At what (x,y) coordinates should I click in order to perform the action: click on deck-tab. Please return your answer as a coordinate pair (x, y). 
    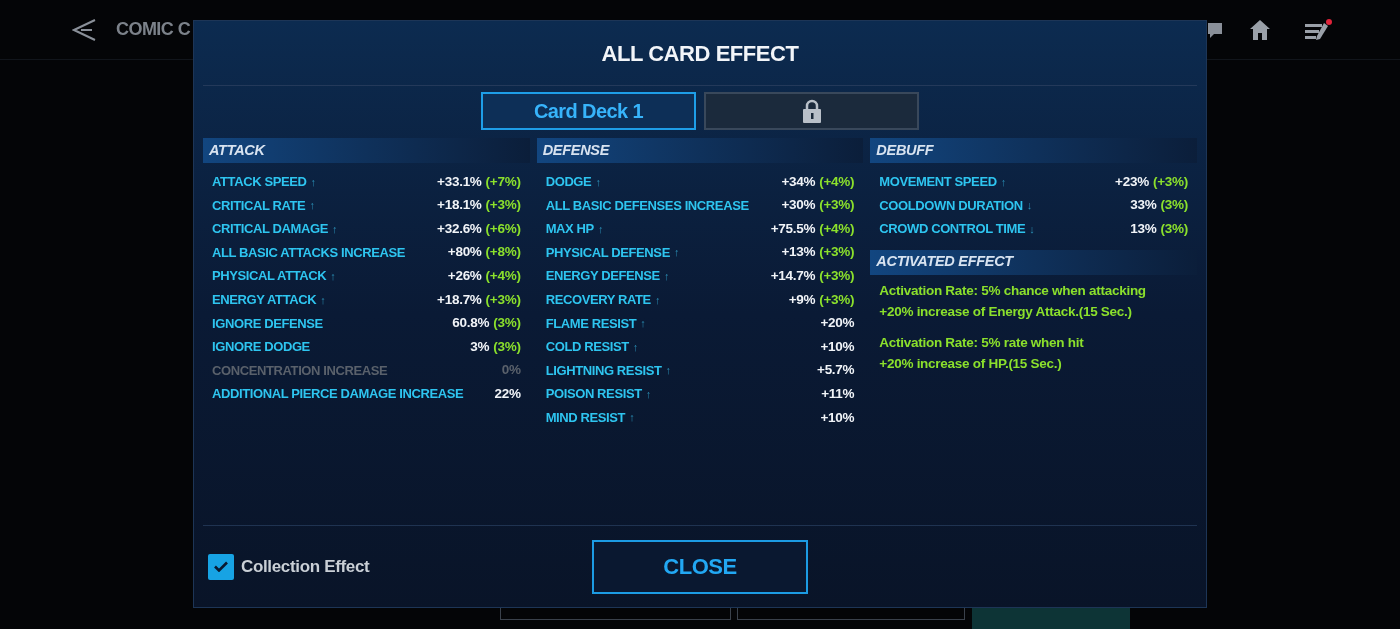
    Looking at the image, I should click on (811, 111).